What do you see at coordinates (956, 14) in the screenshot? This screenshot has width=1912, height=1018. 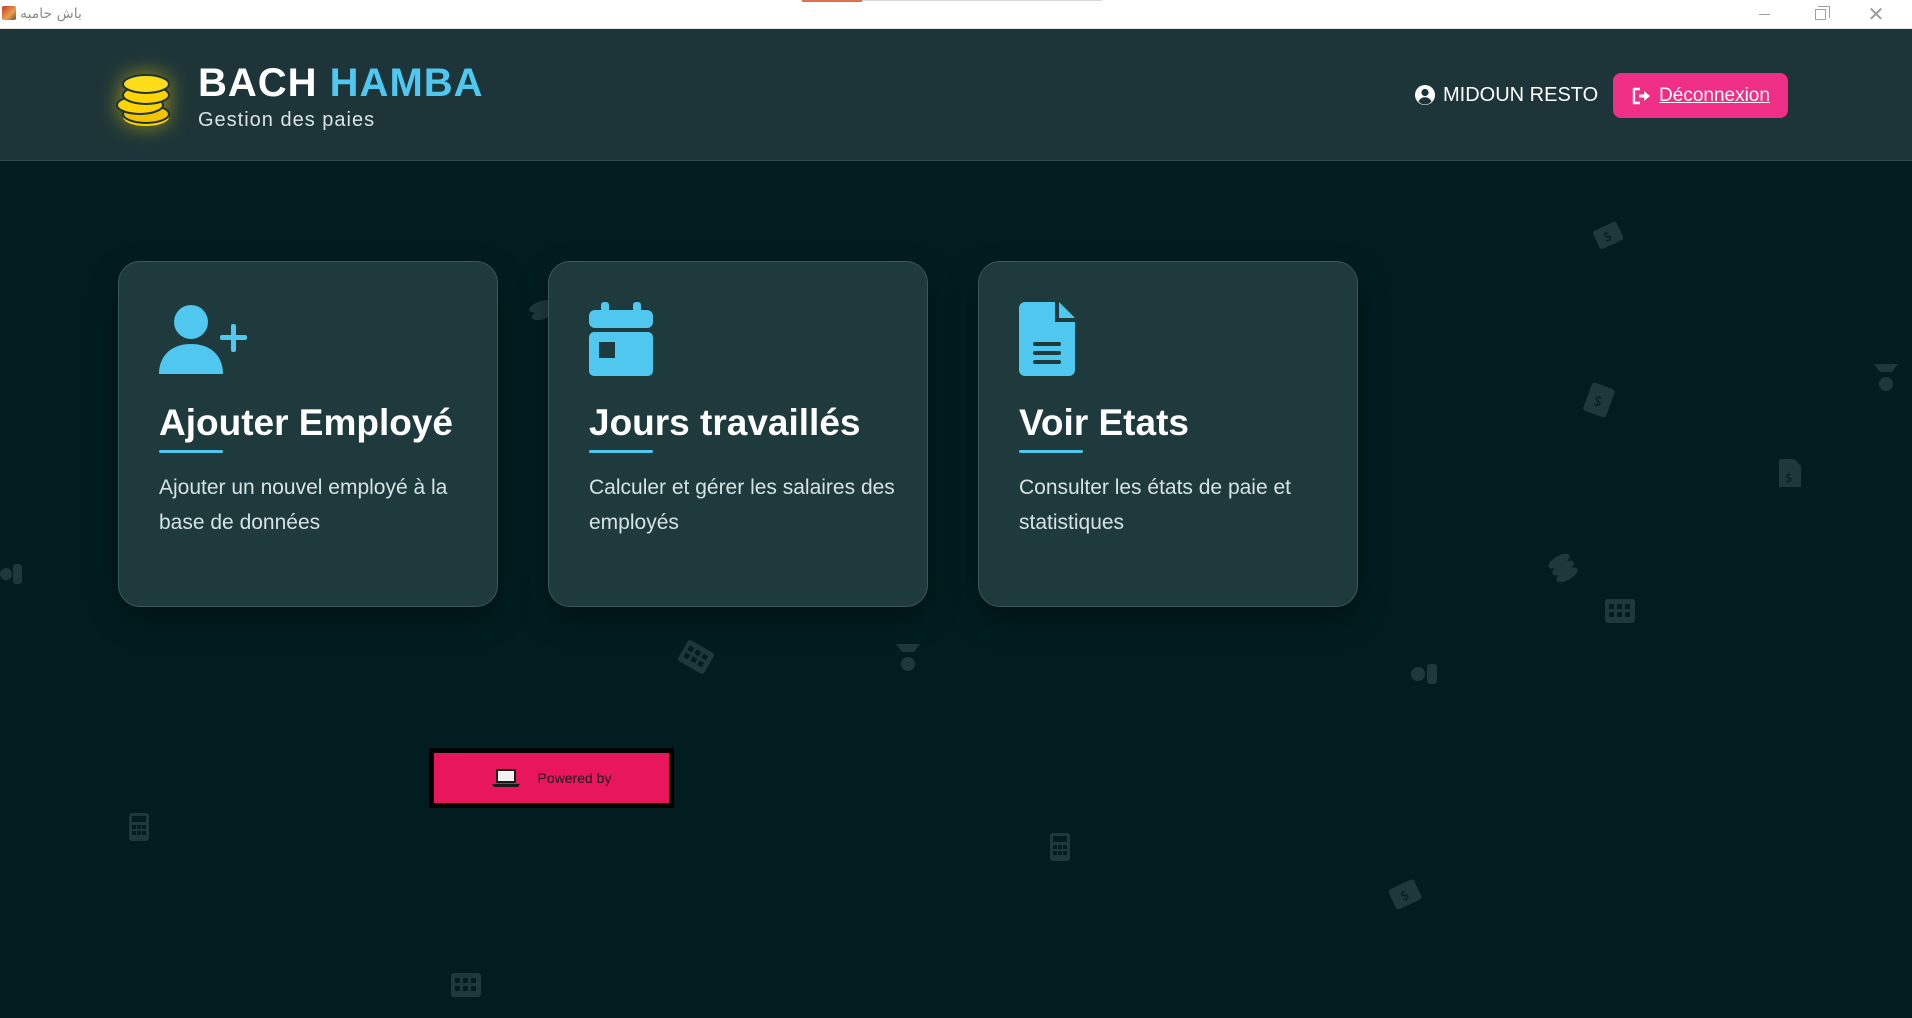 I see `window-title-bar: باش حامبه ✕` at bounding box center [956, 14].